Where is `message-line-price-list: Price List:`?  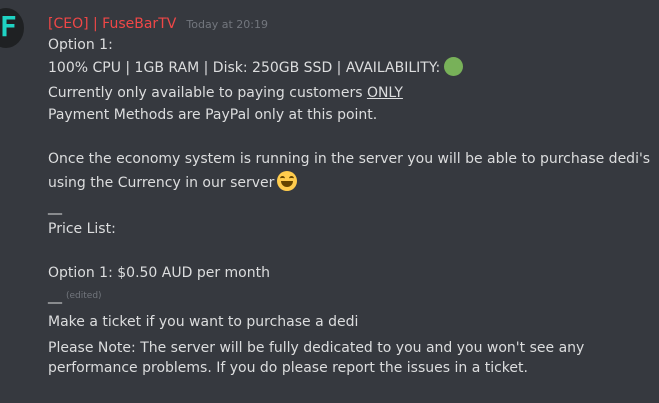 message-line-price-list: Price List: is located at coordinates (82, 229).